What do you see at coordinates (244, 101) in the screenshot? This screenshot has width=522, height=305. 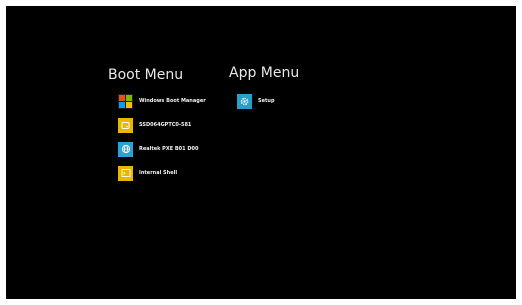 I see `gear-icon` at bounding box center [244, 101].